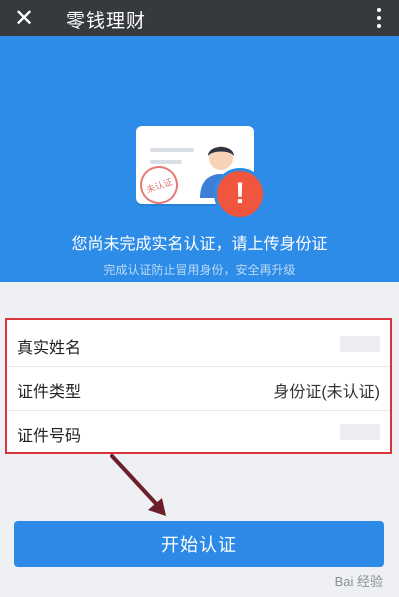 Image resolution: width=399 pixels, height=597 pixels. Describe the element at coordinates (49, 392) in the screenshot. I see `id-type-label: 证件类型` at that location.